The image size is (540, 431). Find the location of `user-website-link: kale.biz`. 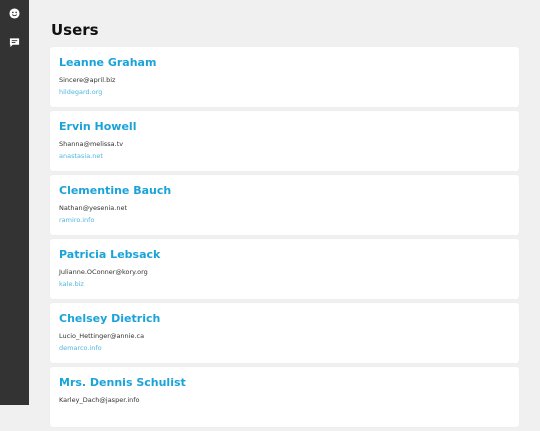

user-website-link: kale.biz is located at coordinates (71, 284).